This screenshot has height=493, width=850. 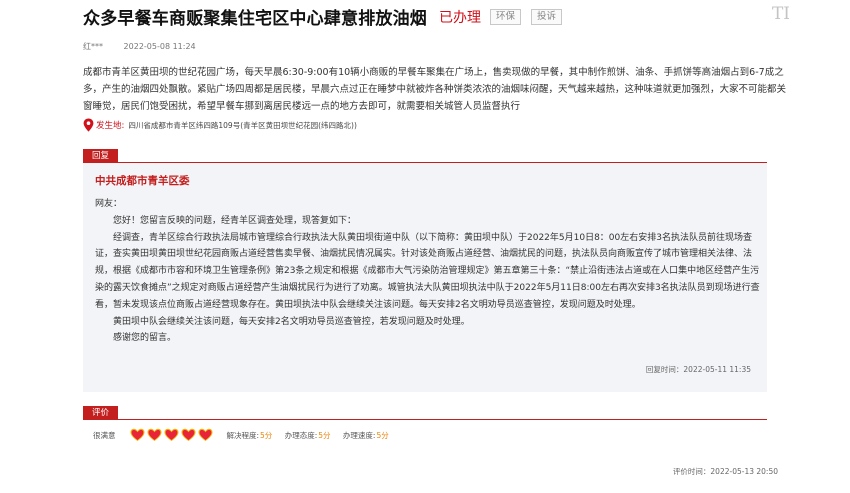 I want to click on score-label: 办理速度:, so click(x=359, y=435).